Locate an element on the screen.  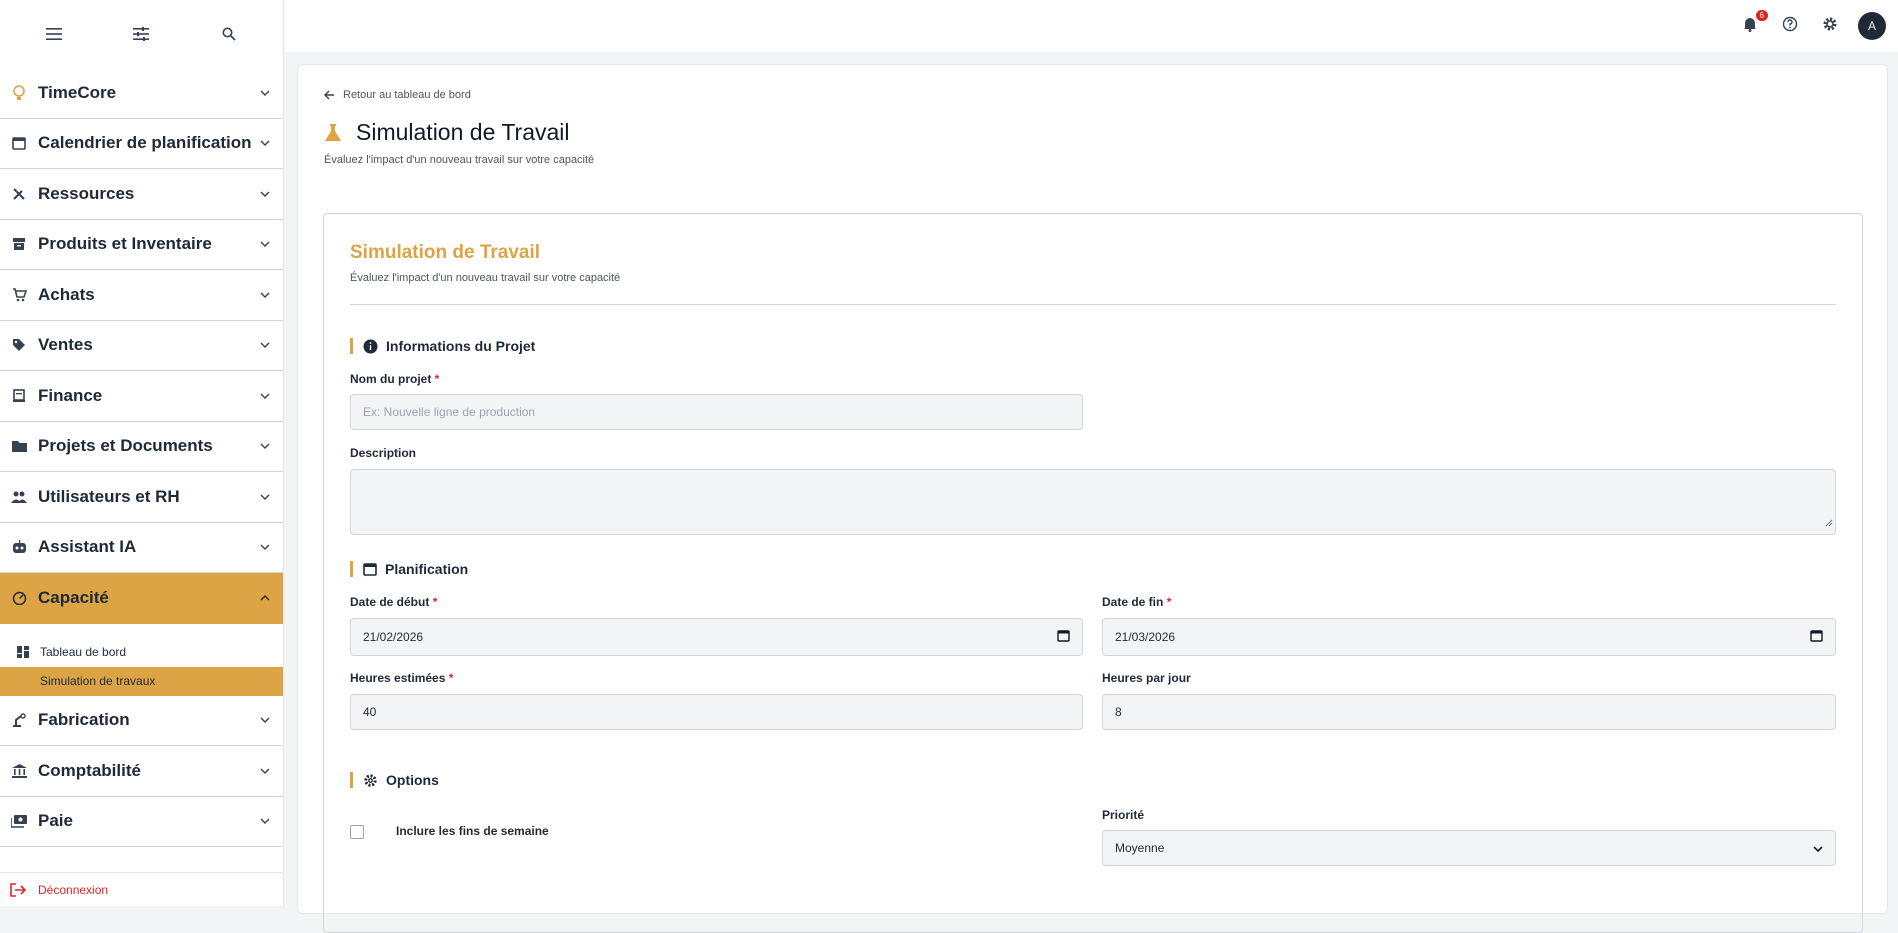
notifications-button: 6 is located at coordinates (1753, 24).